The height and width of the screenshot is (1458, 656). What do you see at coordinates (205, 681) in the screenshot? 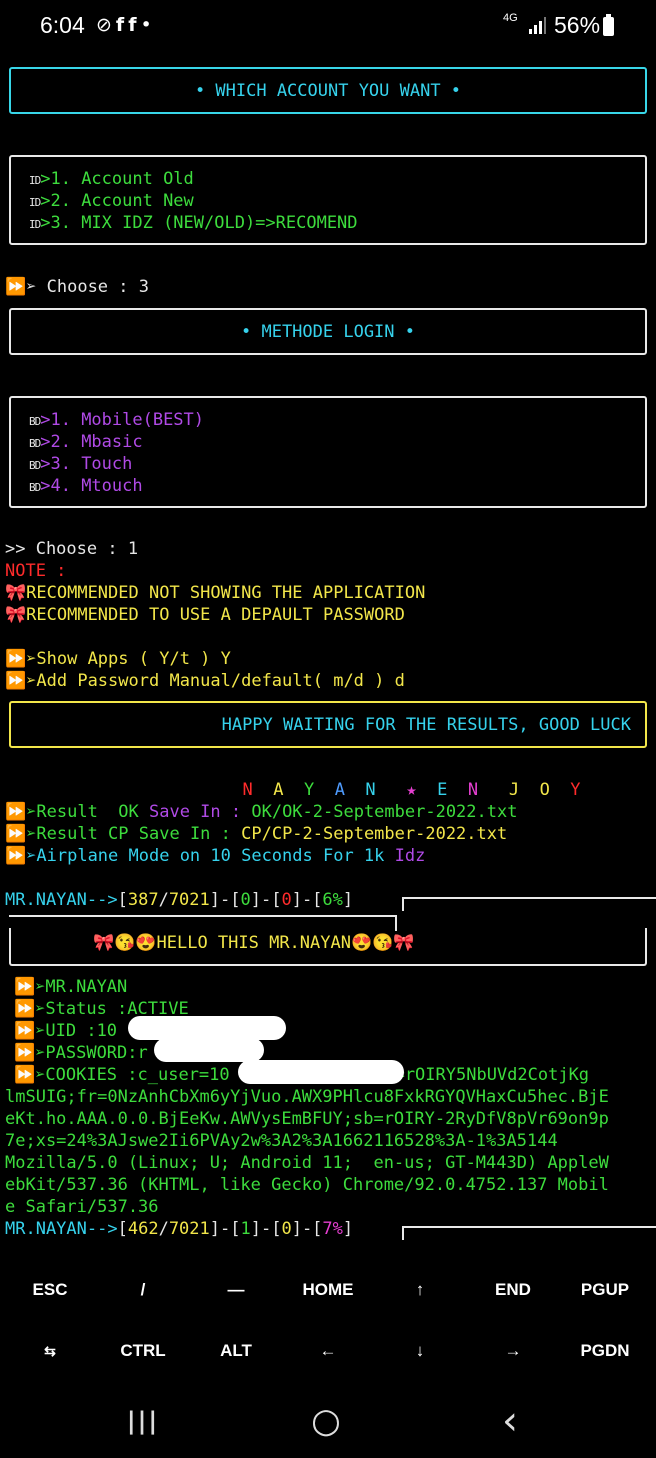
I see `add-password-prompt: ⏩➢Add Password Manual/default( m/d ) d` at bounding box center [205, 681].